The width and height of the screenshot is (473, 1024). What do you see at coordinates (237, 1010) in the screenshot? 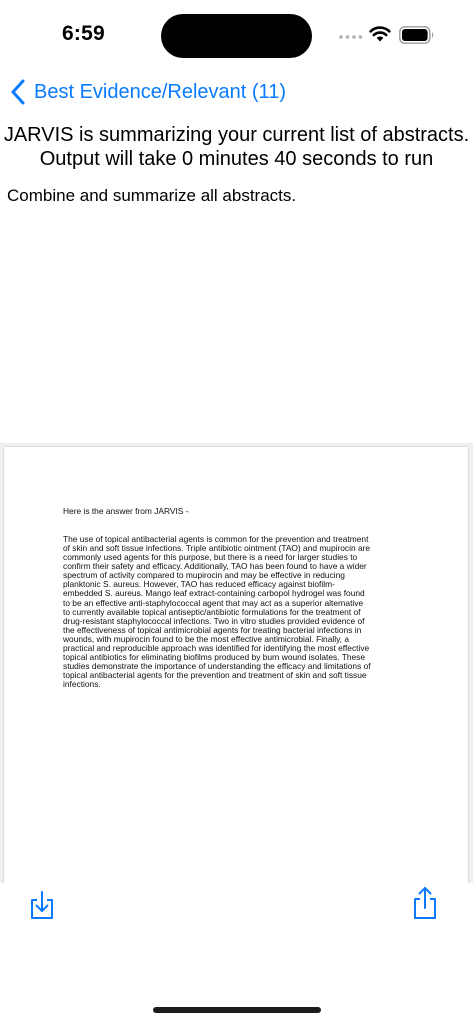
I see `home-indicator` at bounding box center [237, 1010].